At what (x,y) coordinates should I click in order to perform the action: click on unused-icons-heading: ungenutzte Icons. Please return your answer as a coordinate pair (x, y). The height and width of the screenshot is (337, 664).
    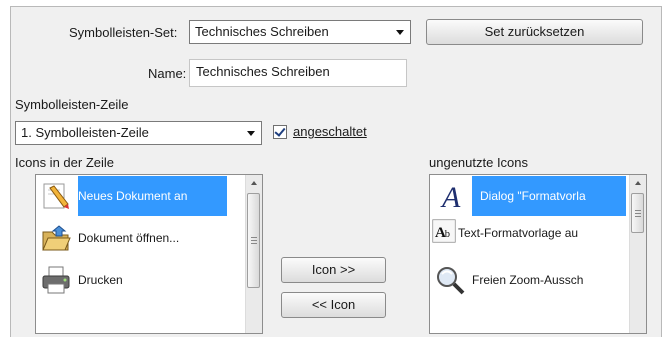
    Looking at the image, I should click on (479, 162).